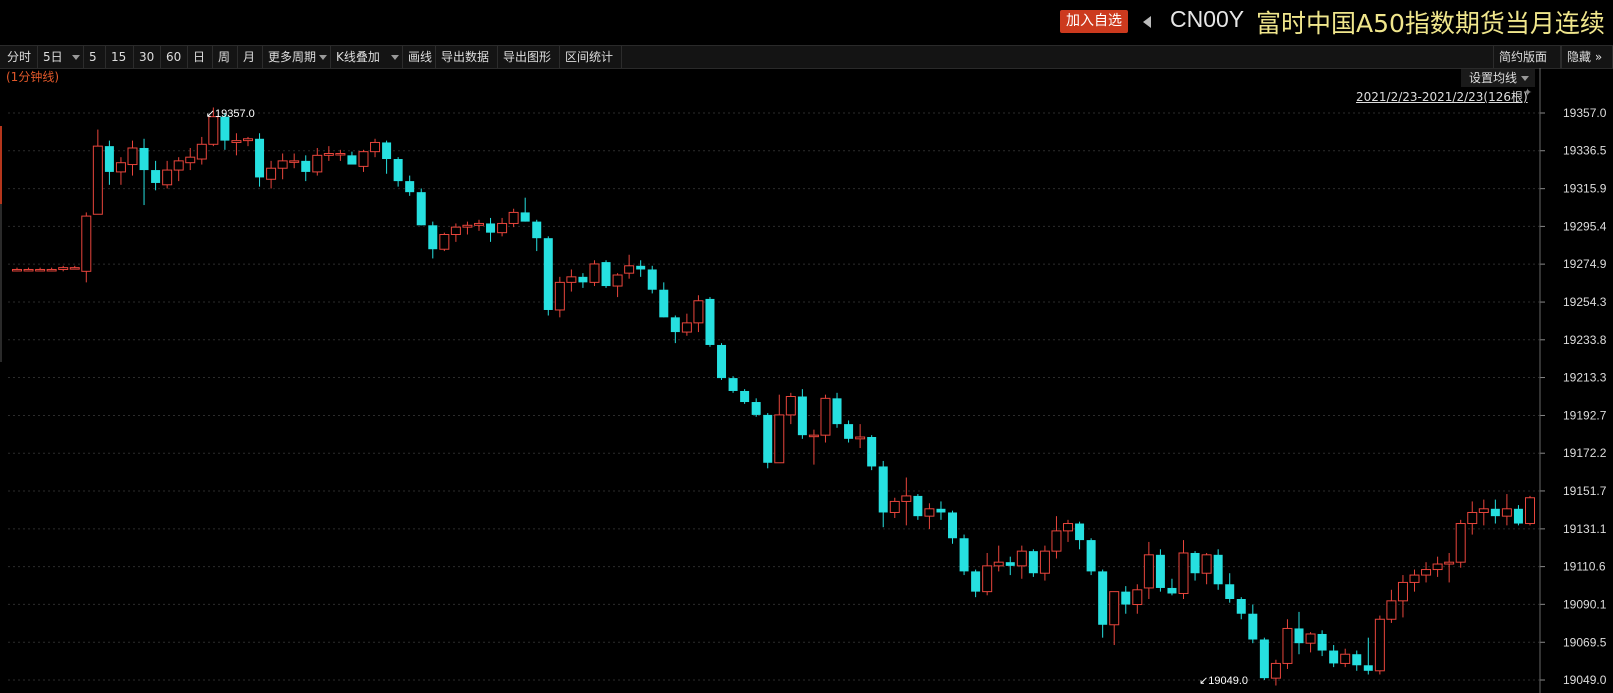  Describe the element at coordinates (1584, 567) in the screenshot. I see `y-tick-label: 19110.6` at that location.